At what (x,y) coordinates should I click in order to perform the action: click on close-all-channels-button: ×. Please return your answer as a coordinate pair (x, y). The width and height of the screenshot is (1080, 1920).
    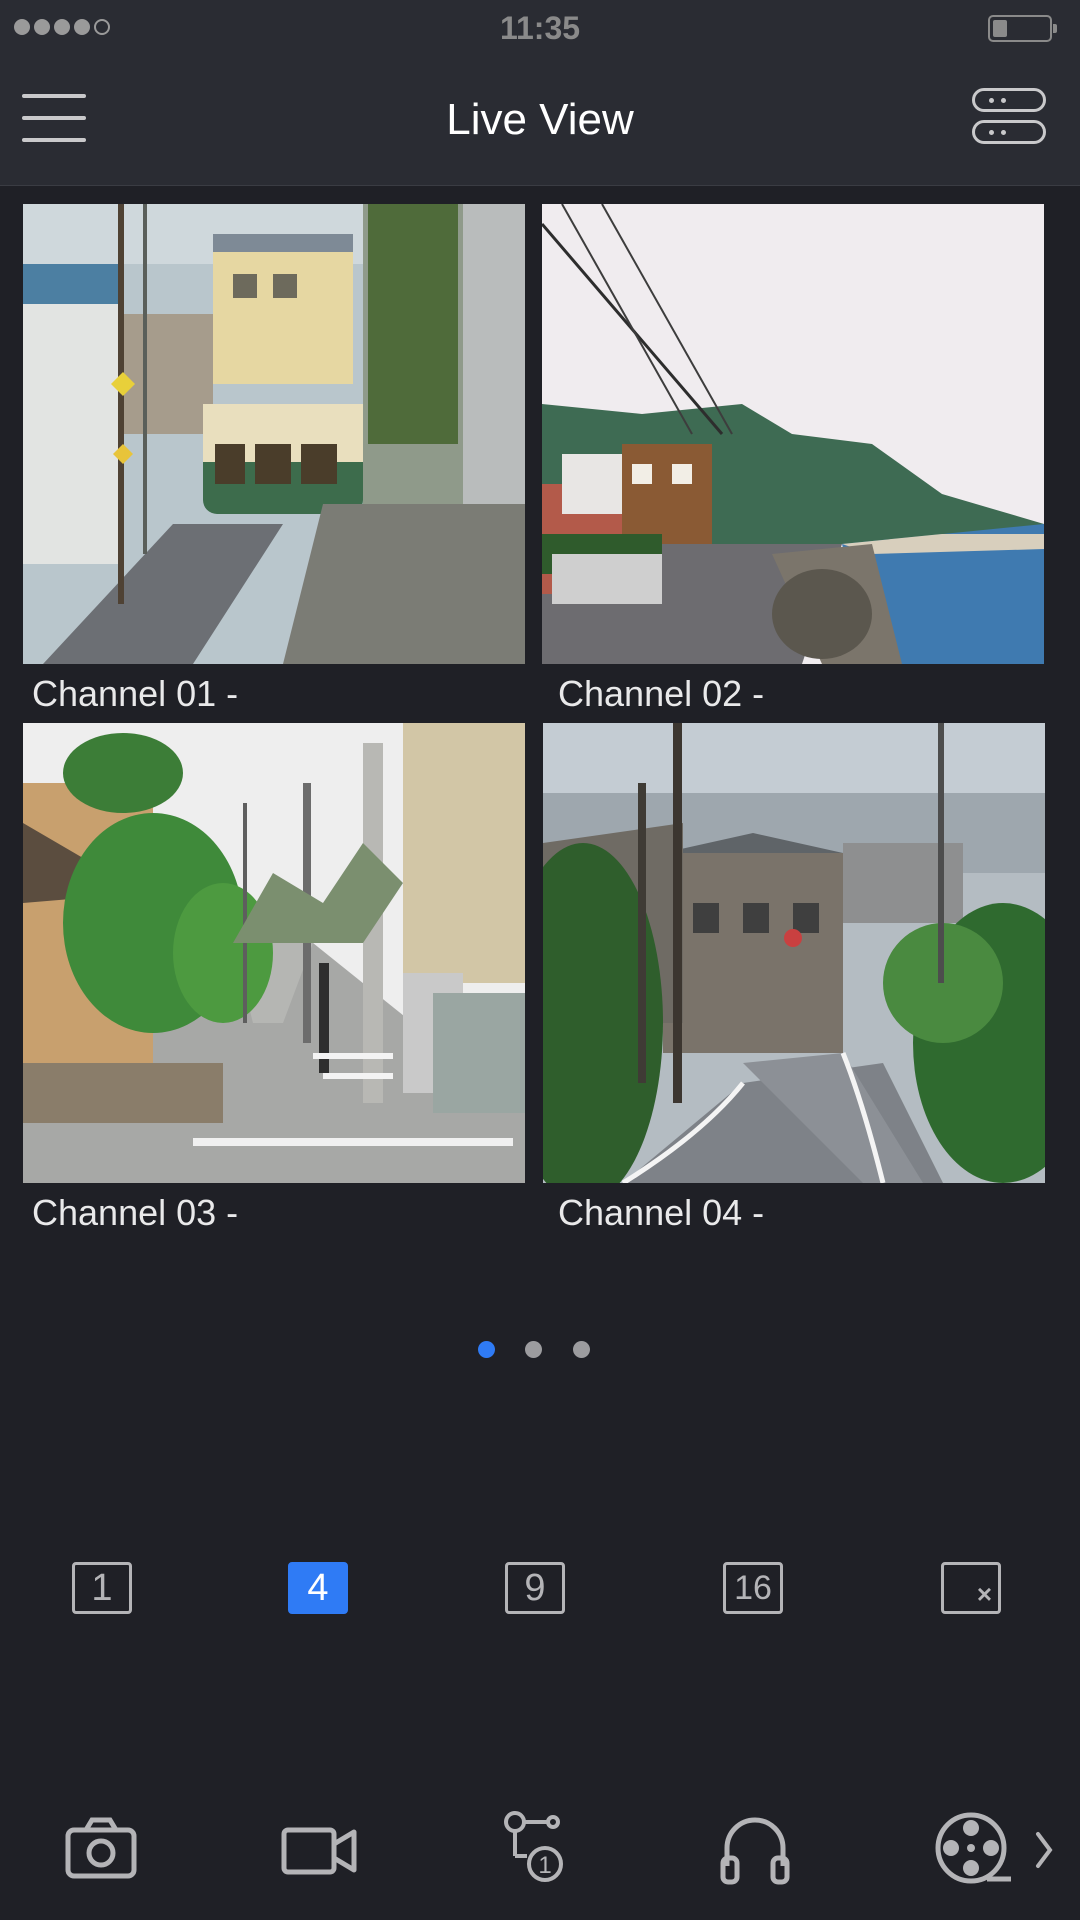
    Looking at the image, I should click on (971, 1588).